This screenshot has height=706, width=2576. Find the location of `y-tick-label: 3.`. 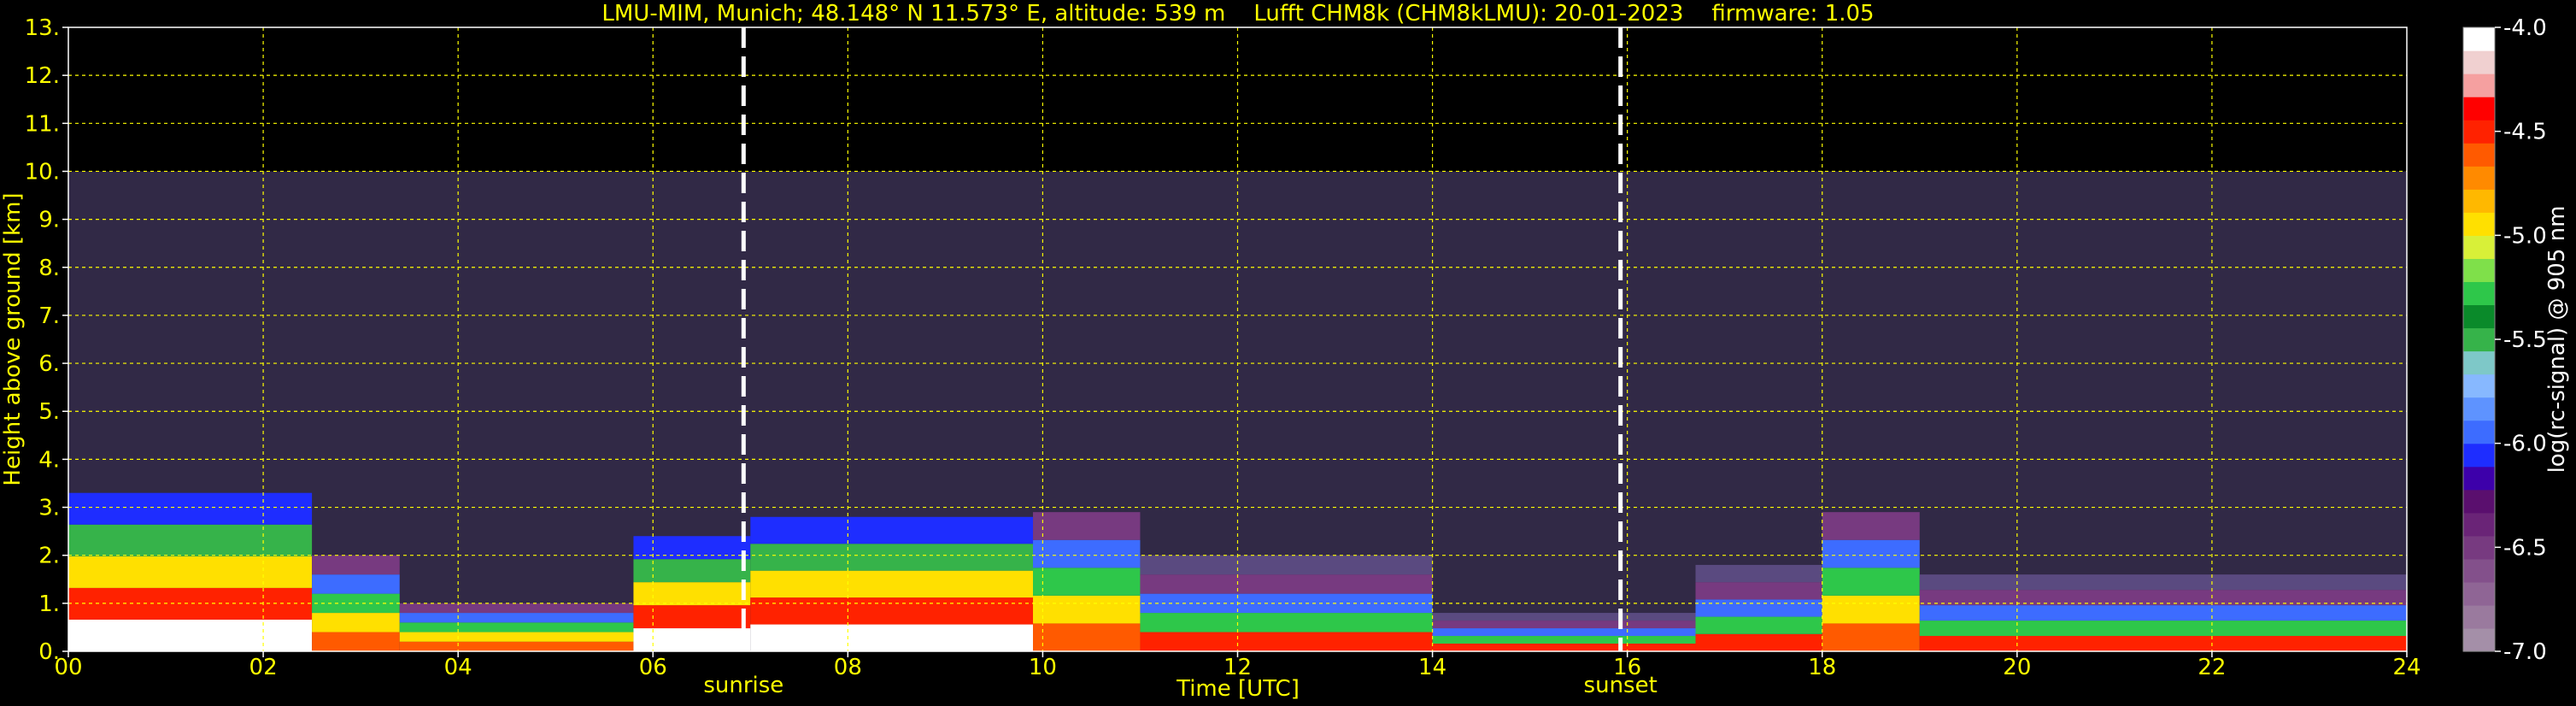

y-tick-label: 3. is located at coordinates (49, 508).